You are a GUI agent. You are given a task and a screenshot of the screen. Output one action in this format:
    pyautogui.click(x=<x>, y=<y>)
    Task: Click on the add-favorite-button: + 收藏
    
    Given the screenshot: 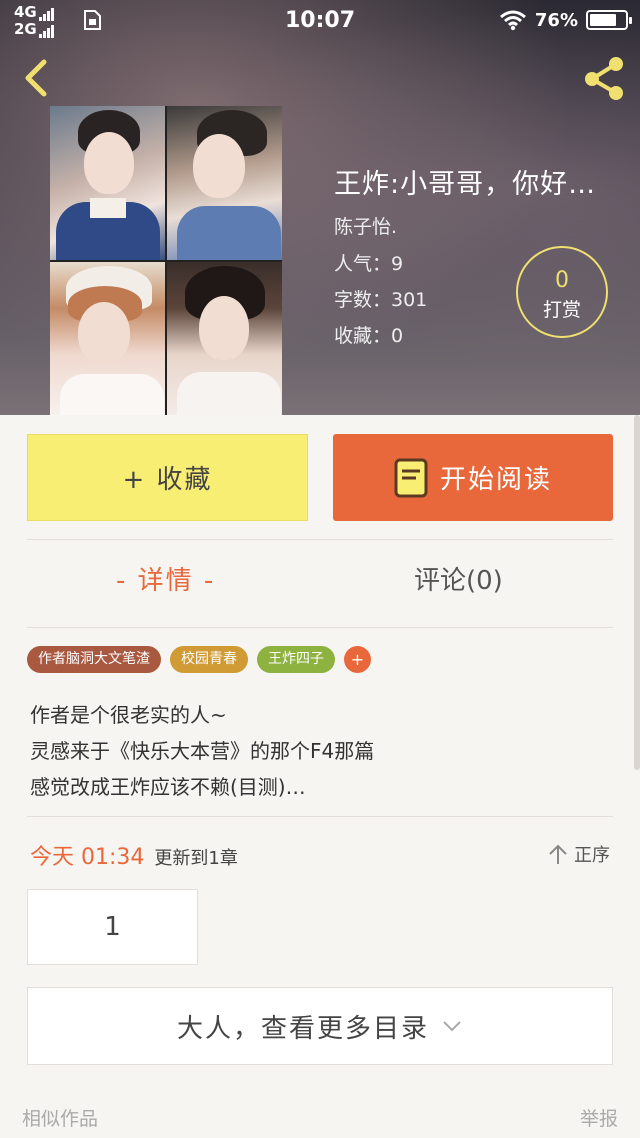 What is the action you would take?
    pyautogui.click(x=167, y=477)
    